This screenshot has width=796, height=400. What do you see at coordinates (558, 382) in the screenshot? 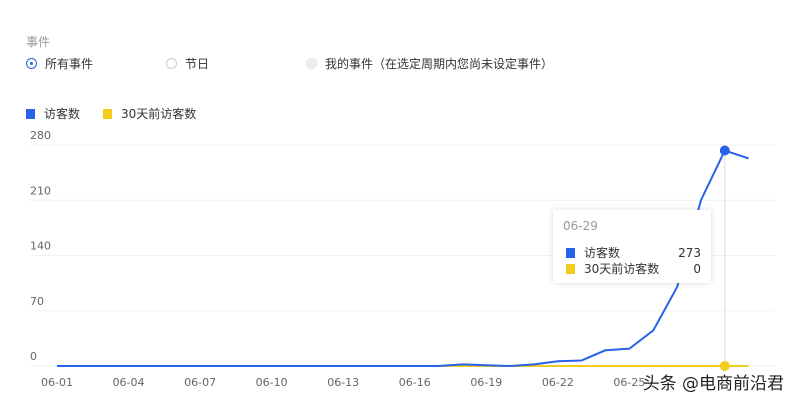
I see `x-tick-label: 06-22` at bounding box center [558, 382].